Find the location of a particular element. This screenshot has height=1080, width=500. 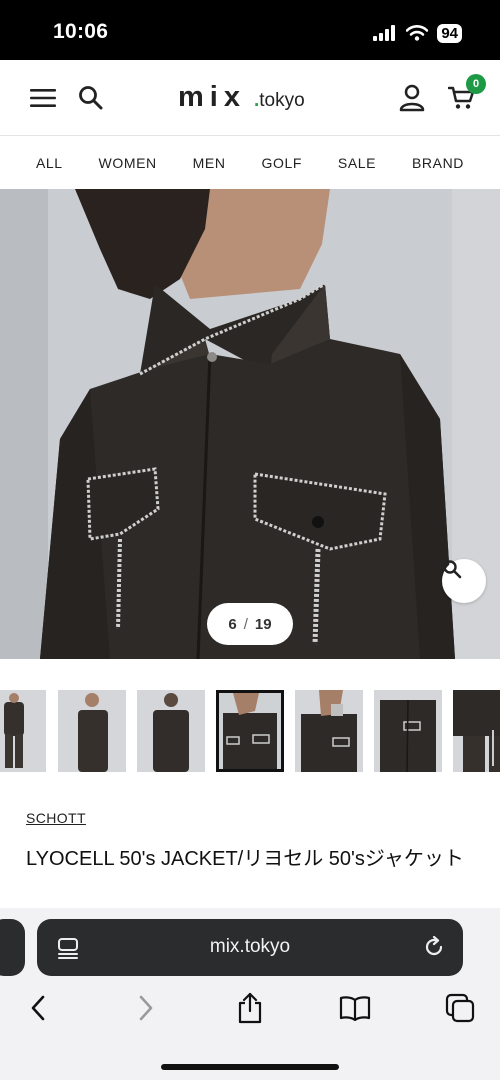

url-text: mix.tokyo is located at coordinates (250, 946).